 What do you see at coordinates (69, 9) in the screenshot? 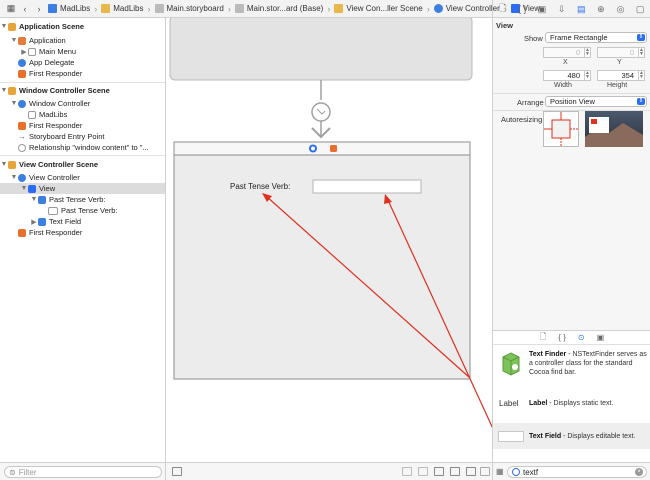
I see `breadcrumb-project: MadLibs` at bounding box center [69, 9].